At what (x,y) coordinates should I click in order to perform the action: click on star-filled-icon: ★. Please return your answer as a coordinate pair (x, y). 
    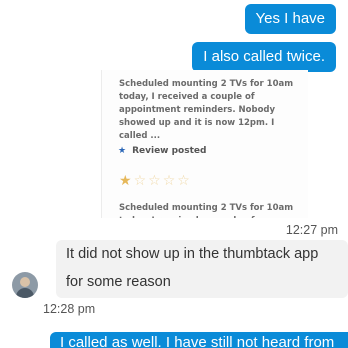
    Looking at the image, I should click on (126, 181).